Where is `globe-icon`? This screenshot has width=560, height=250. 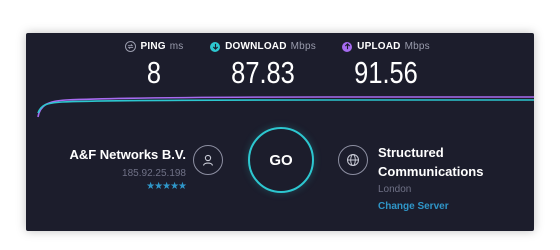 globe-icon is located at coordinates (353, 160).